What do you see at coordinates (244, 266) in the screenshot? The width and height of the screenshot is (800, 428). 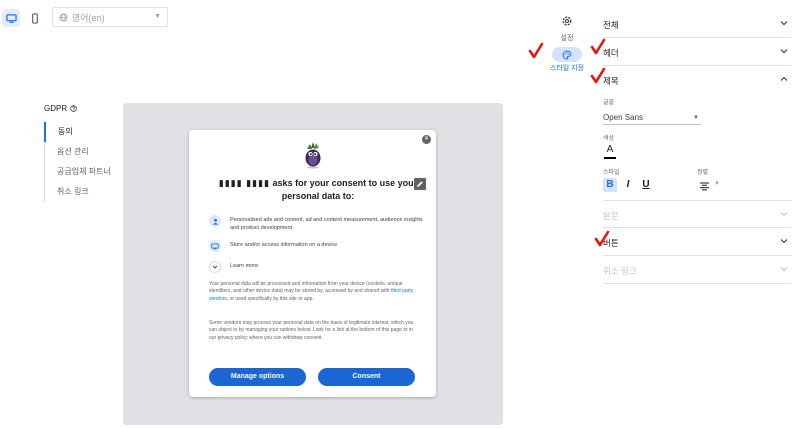 I see `learn-more-link: Learn more` at bounding box center [244, 266].